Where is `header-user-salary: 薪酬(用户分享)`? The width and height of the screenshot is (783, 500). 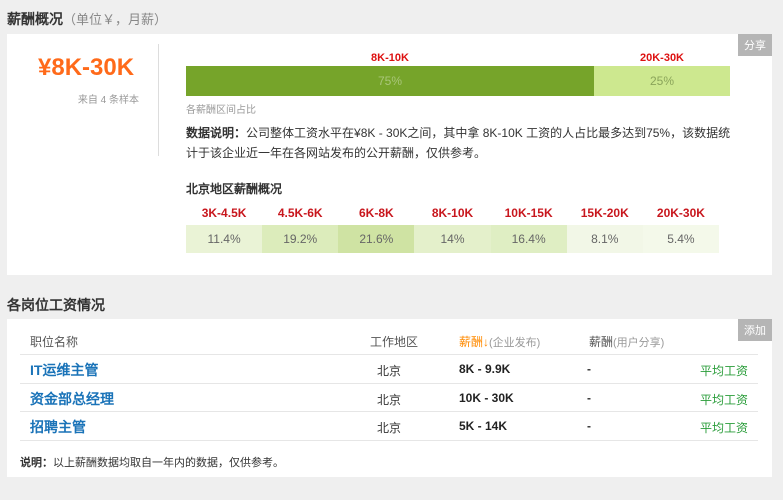 header-user-salary: 薪酬(用户分享) is located at coordinates (626, 341).